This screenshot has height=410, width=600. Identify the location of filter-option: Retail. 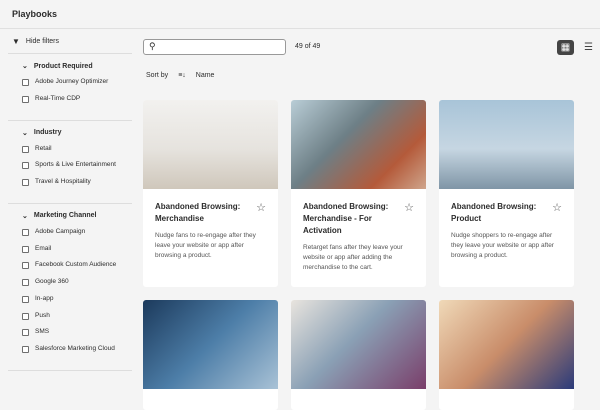
(77, 149).